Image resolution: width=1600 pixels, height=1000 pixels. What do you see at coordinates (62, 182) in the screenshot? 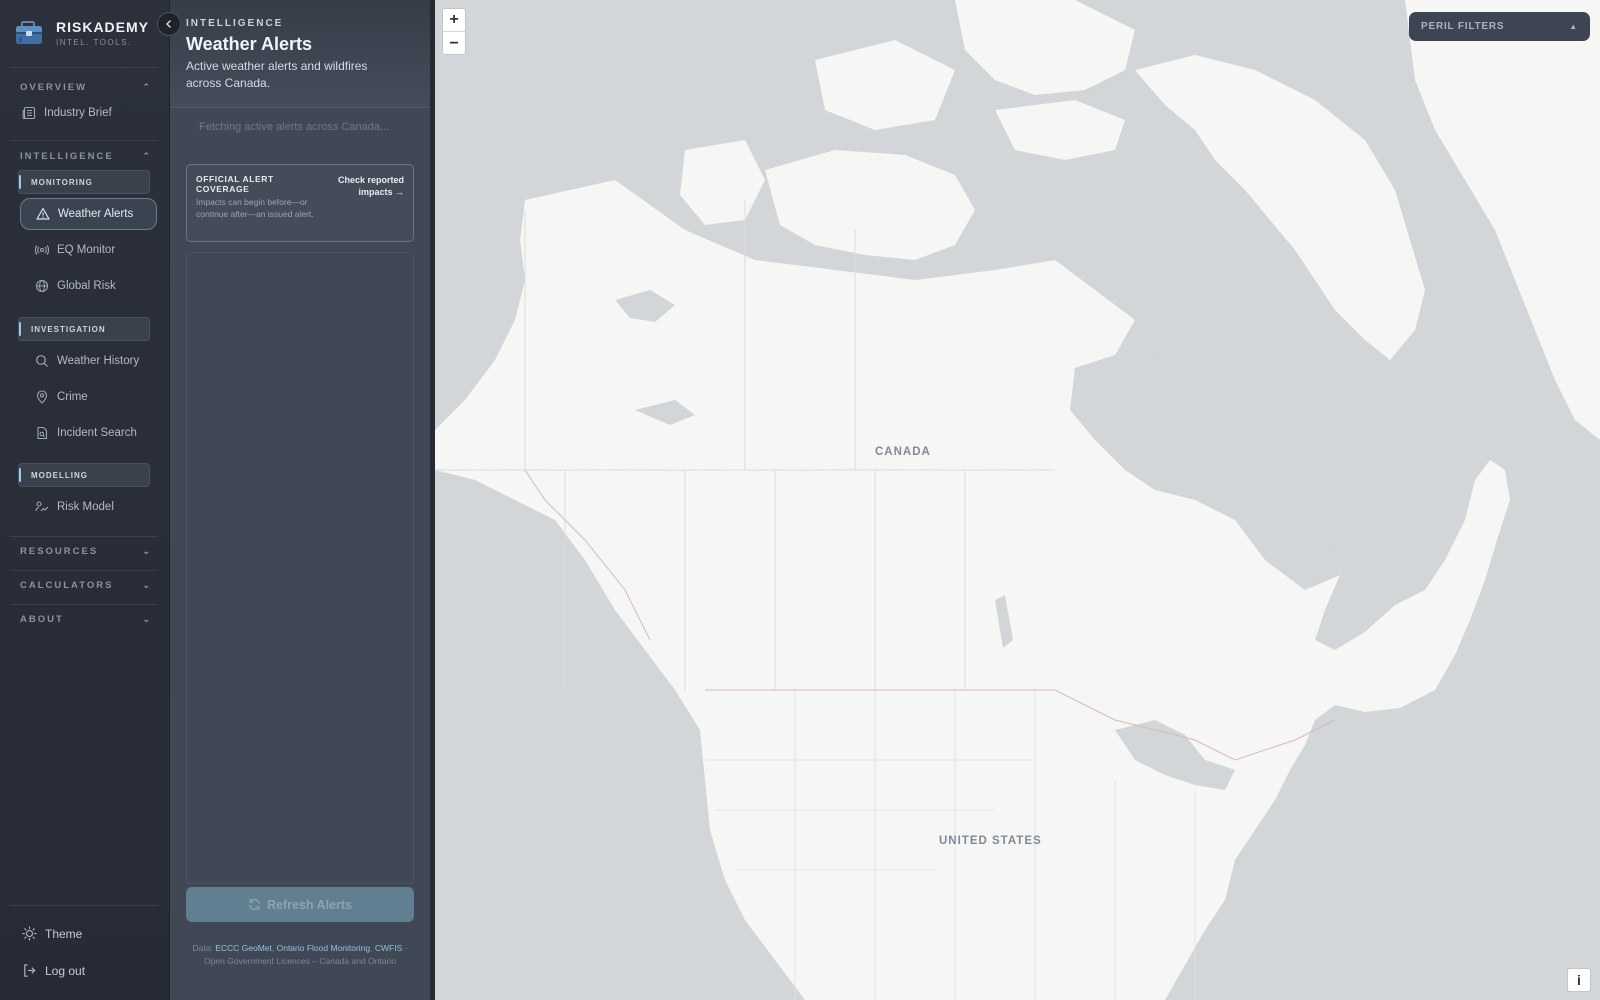
I see `group-monitoring-label: MONITORING` at bounding box center [62, 182].